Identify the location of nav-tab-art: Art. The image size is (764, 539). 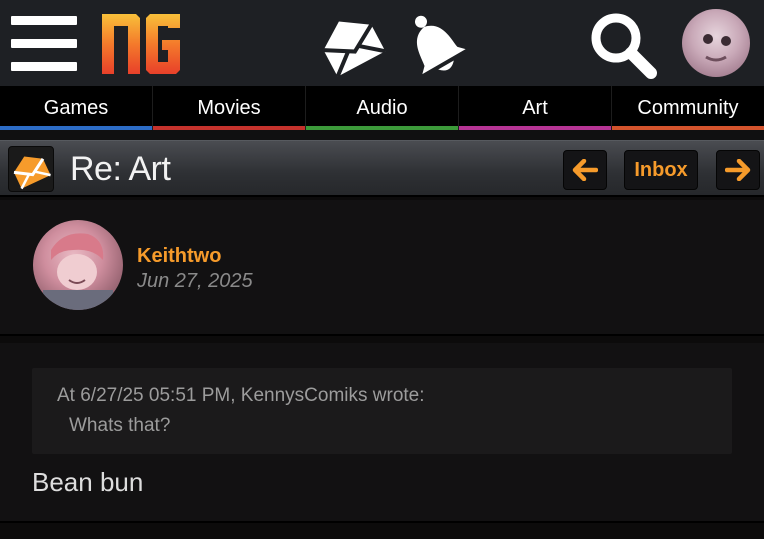
(534, 108).